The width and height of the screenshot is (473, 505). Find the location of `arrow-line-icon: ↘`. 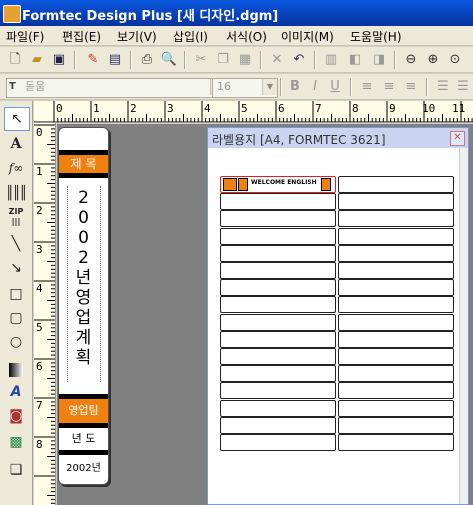

arrow-line-icon: ↘ is located at coordinates (16, 268).